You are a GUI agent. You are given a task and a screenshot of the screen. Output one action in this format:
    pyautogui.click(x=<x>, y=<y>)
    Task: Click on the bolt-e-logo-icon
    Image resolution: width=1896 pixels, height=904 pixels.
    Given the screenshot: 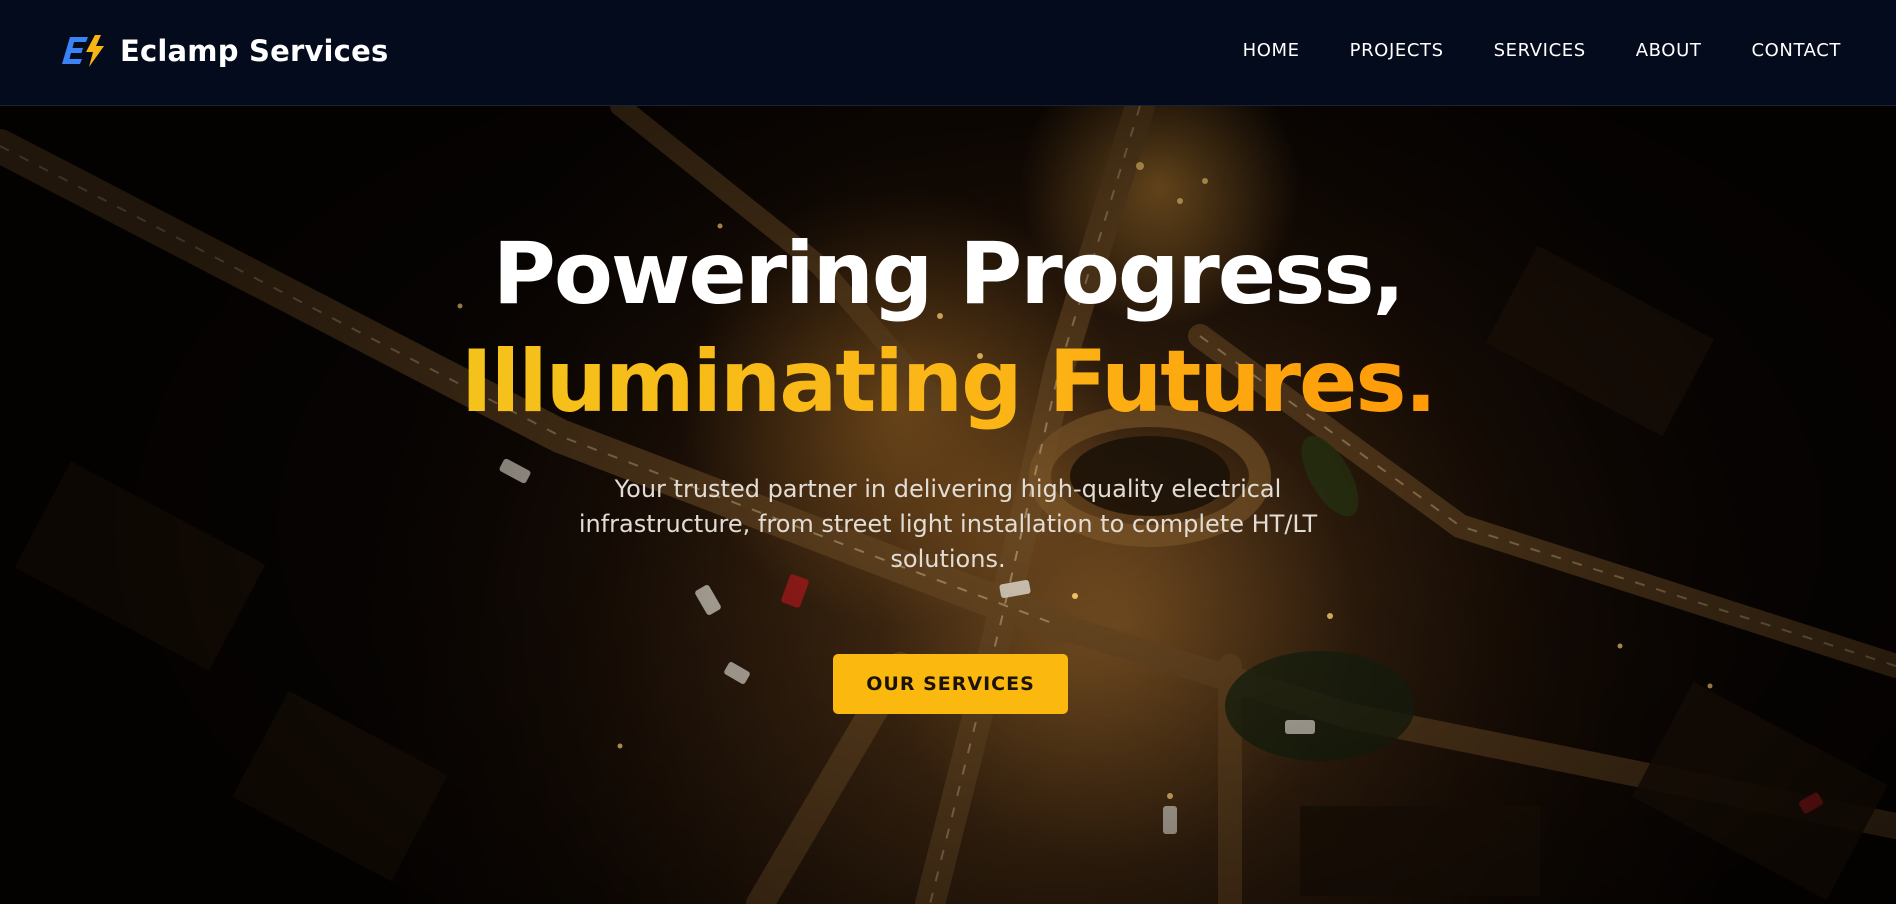 What is the action you would take?
    pyautogui.click(x=83, y=51)
    